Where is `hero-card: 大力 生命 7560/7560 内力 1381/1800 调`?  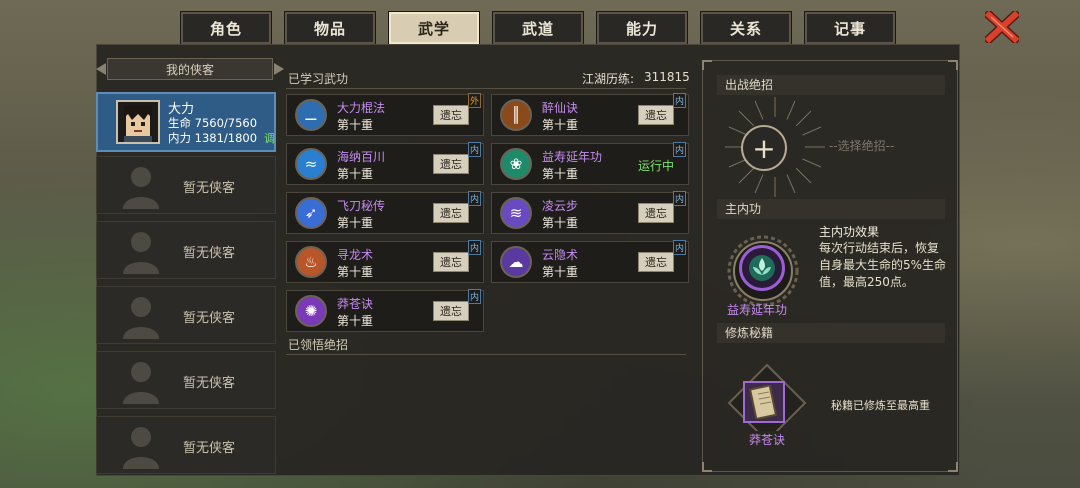
hero-card: 大力 生命 7560/7560 内力 1381/1800 调 is located at coordinates (186, 122).